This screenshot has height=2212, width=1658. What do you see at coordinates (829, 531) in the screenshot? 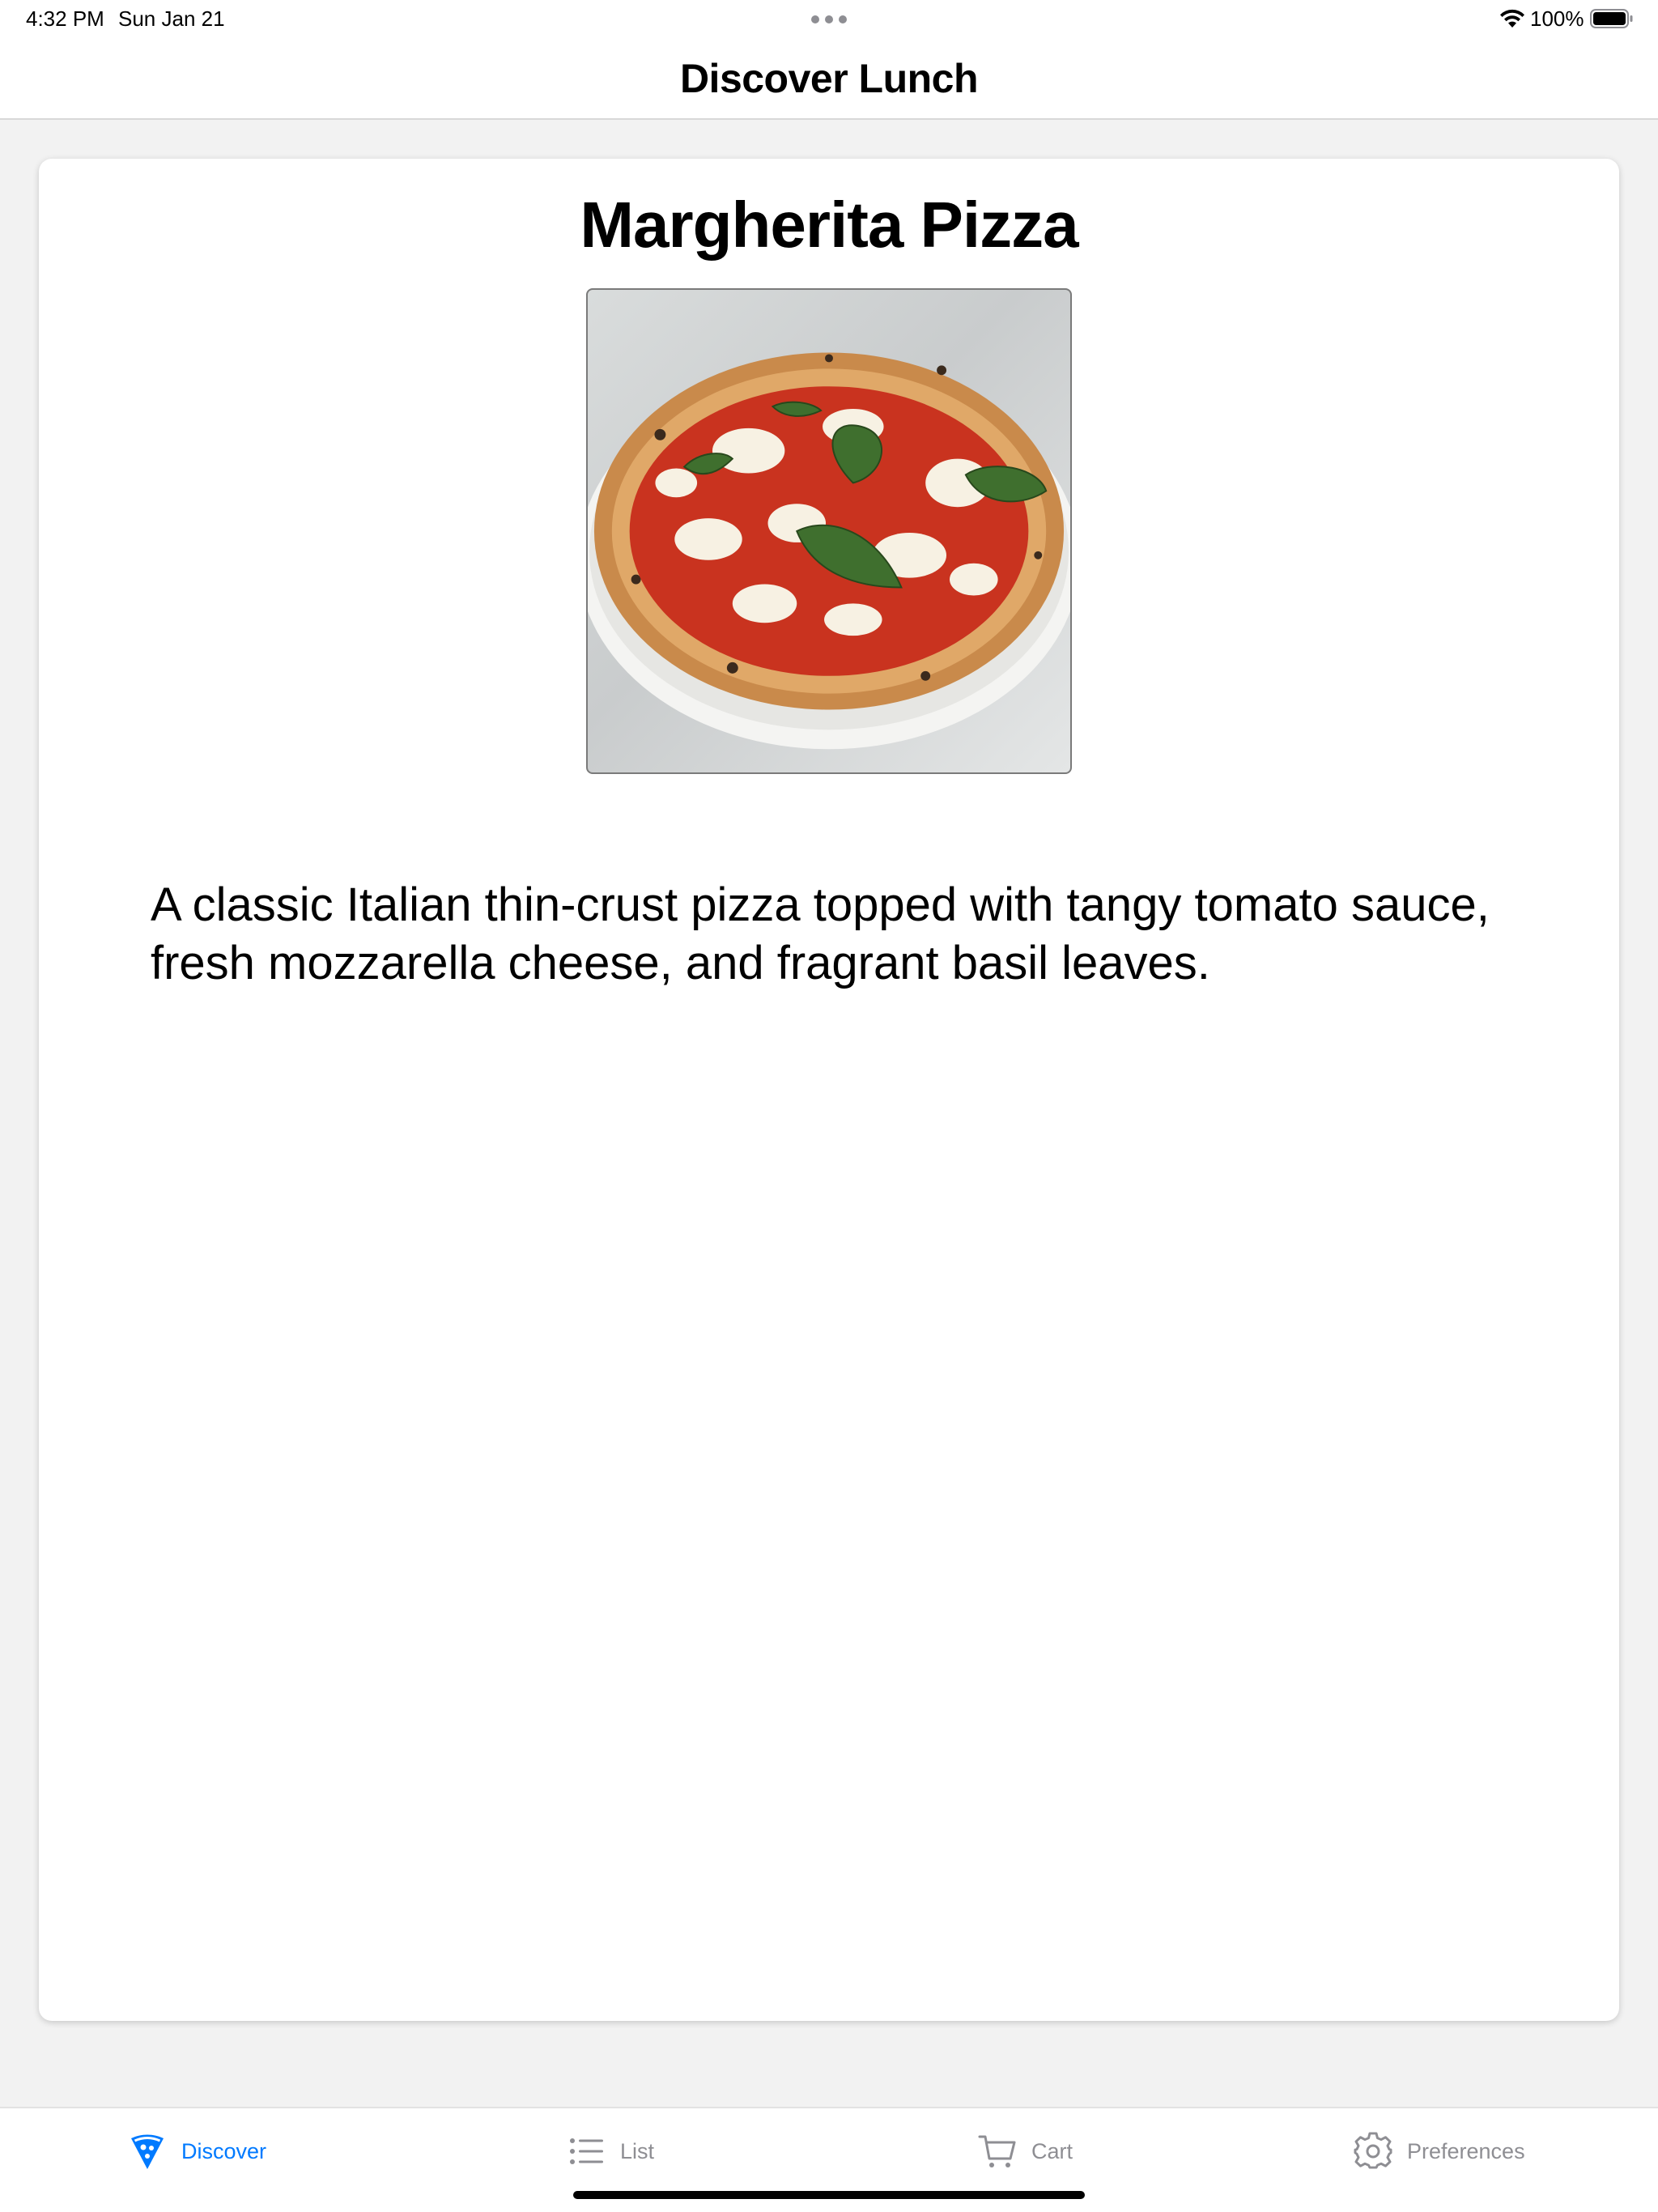
I see `pizza-photo` at bounding box center [829, 531].